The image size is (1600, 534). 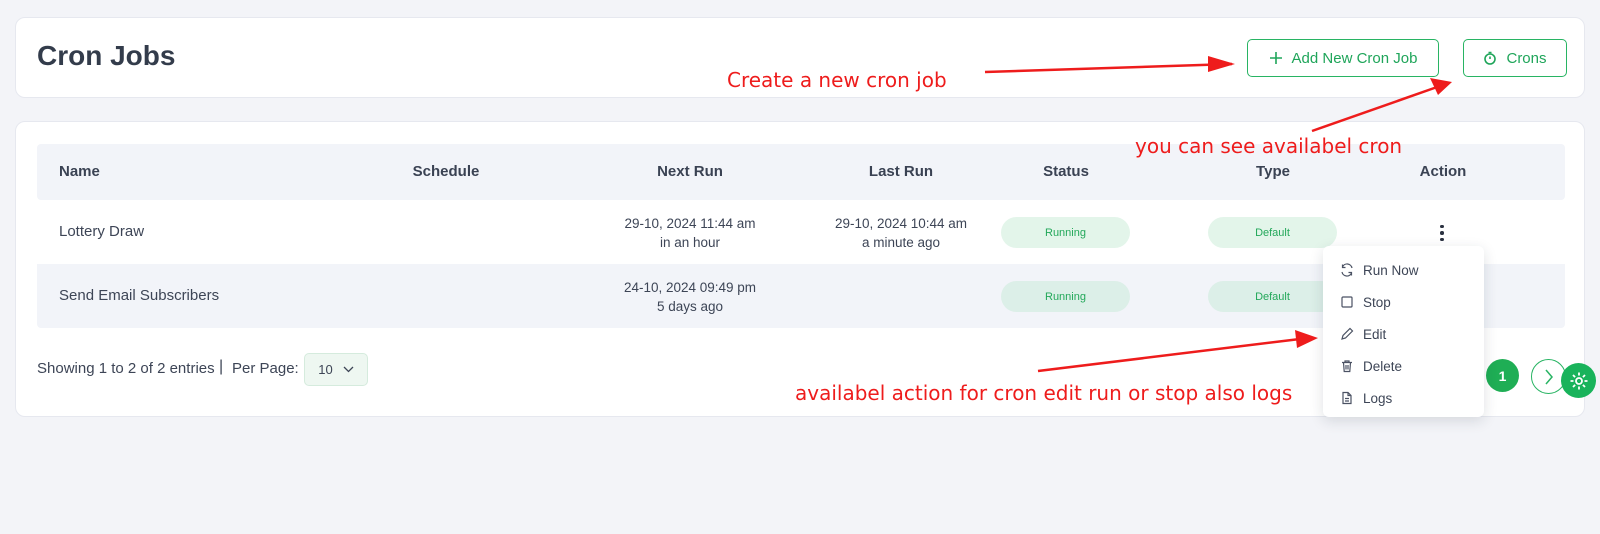 I want to click on plus-icon, so click(x=1275, y=58).